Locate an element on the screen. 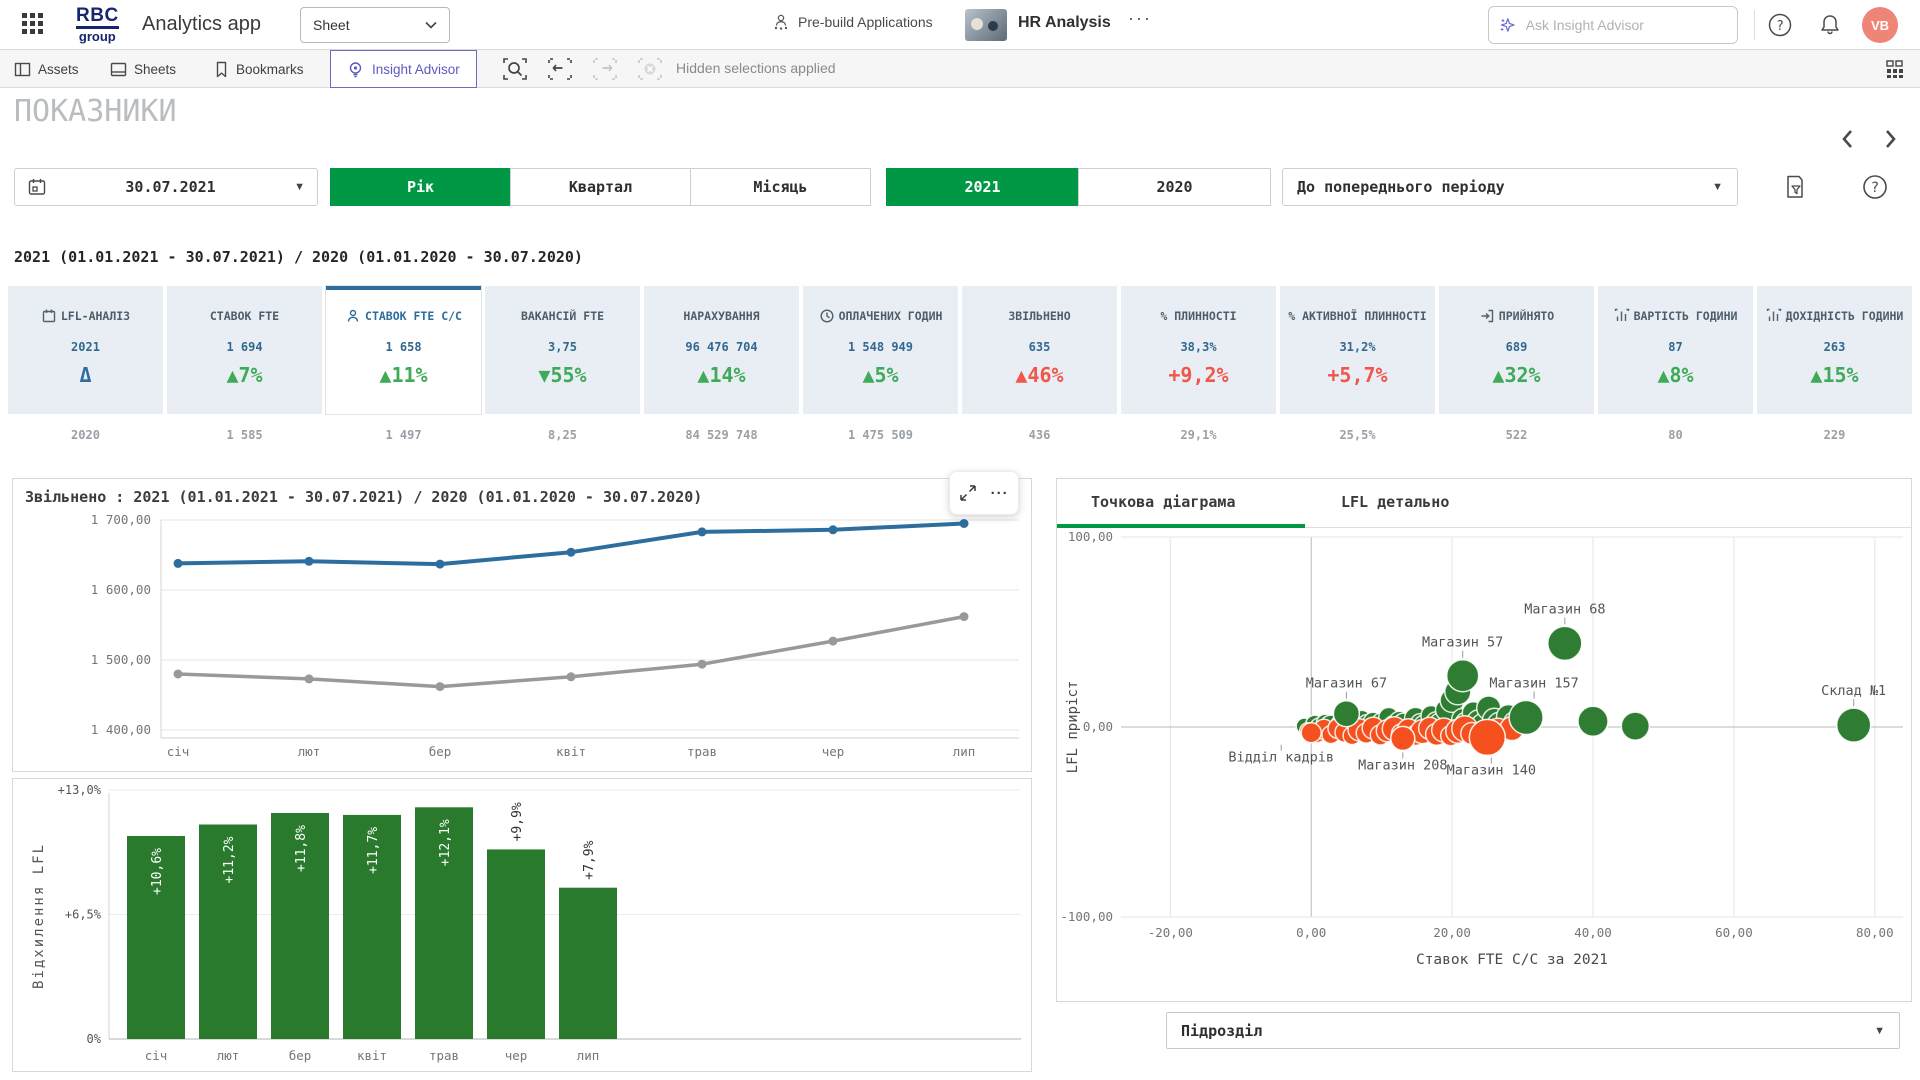  kpi-card-10: ВАРТІСТЬ ГОДИНИ 87 ▲8% is located at coordinates (1675, 350).